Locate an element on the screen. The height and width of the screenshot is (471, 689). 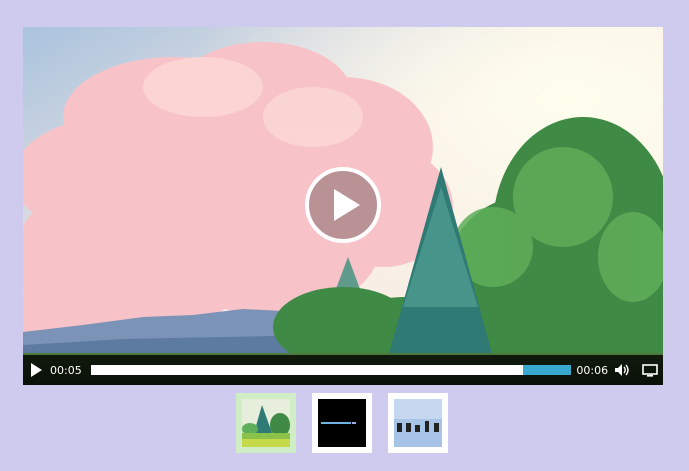
sky-scene-thumbnail is located at coordinates (418, 423).